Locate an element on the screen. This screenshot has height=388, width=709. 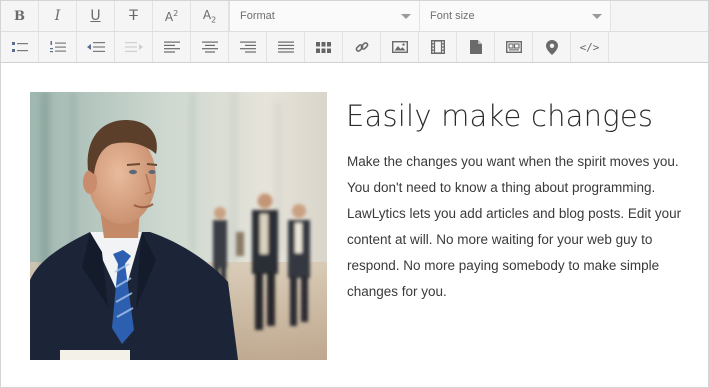
align-left-icon is located at coordinates (171, 47).